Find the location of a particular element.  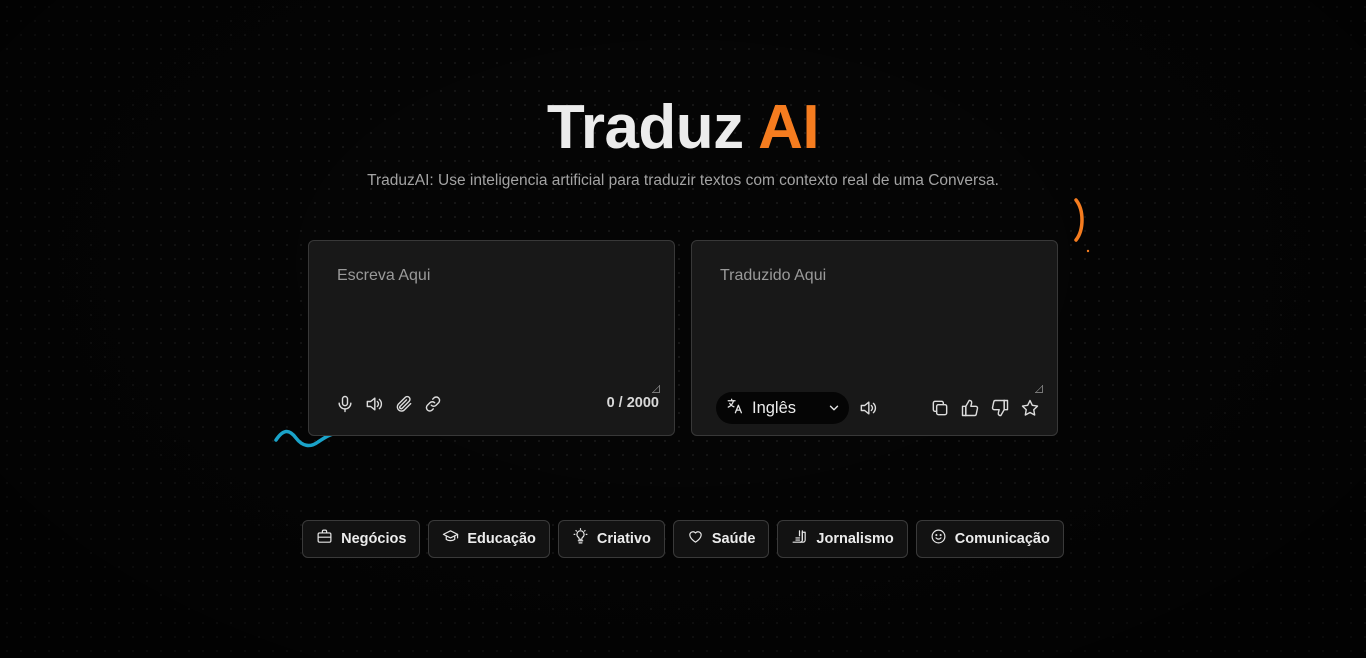

category-negocios: Negócios is located at coordinates (361, 539).